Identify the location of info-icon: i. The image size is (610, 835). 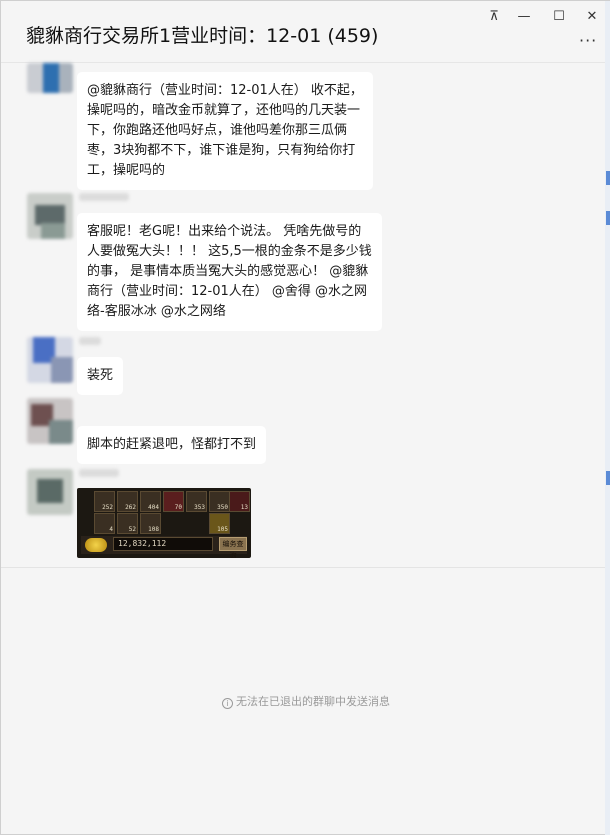
(227, 703).